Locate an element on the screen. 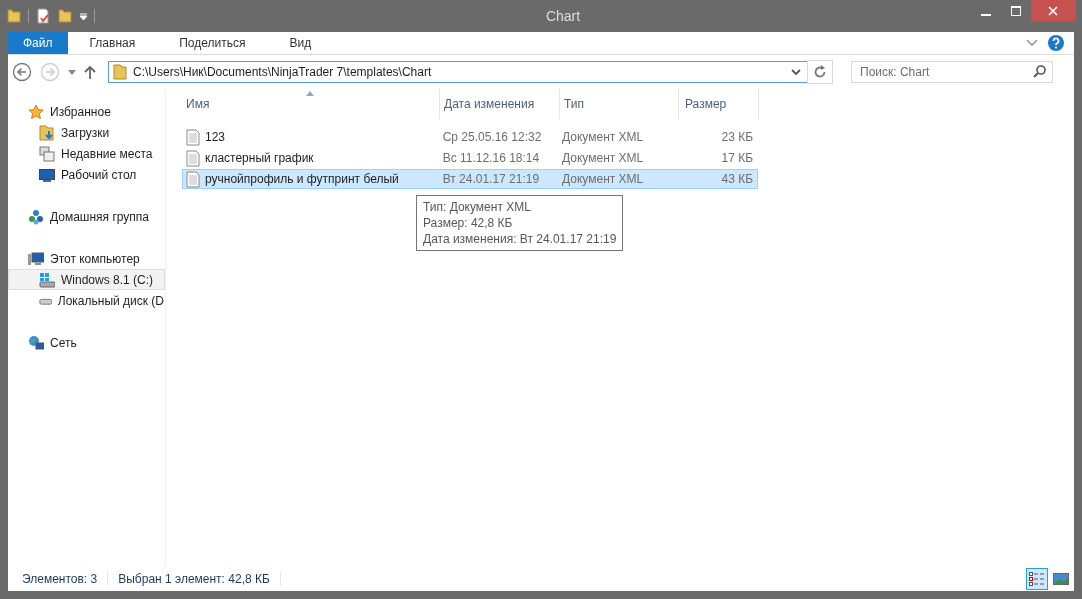 Image resolution: width=1082 pixels, height=599 pixels. sidebar-item: Этот компьютер is located at coordinates (86, 258).